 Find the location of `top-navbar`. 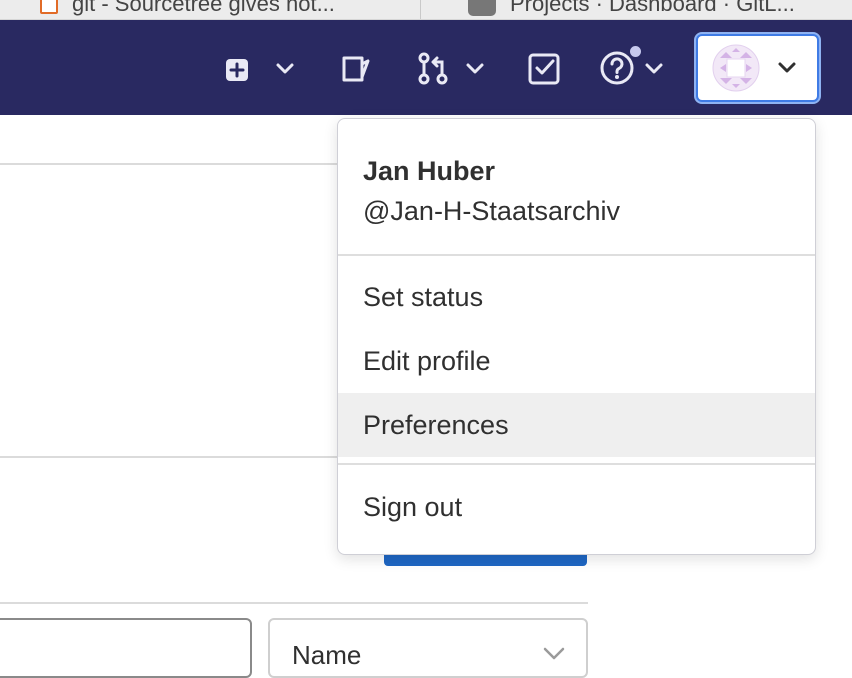

top-navbar is located at coordinates (426, 67).